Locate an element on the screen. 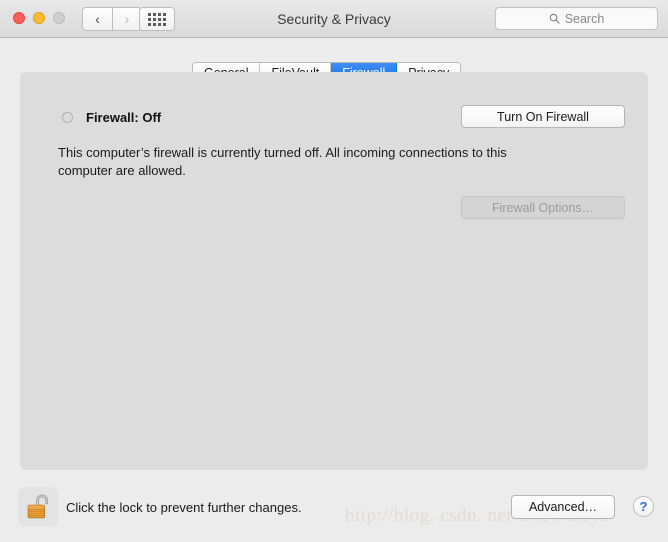  search-icon is located at coordinates (554, 18).